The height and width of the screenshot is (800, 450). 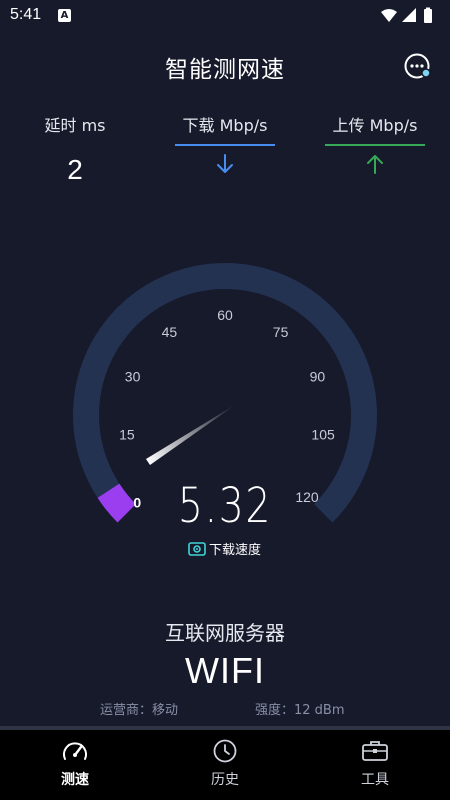 What do you see at coordinates (64, 15) in the screenshot?
I see `notification-icon: A` at bounding box center [64, 15].